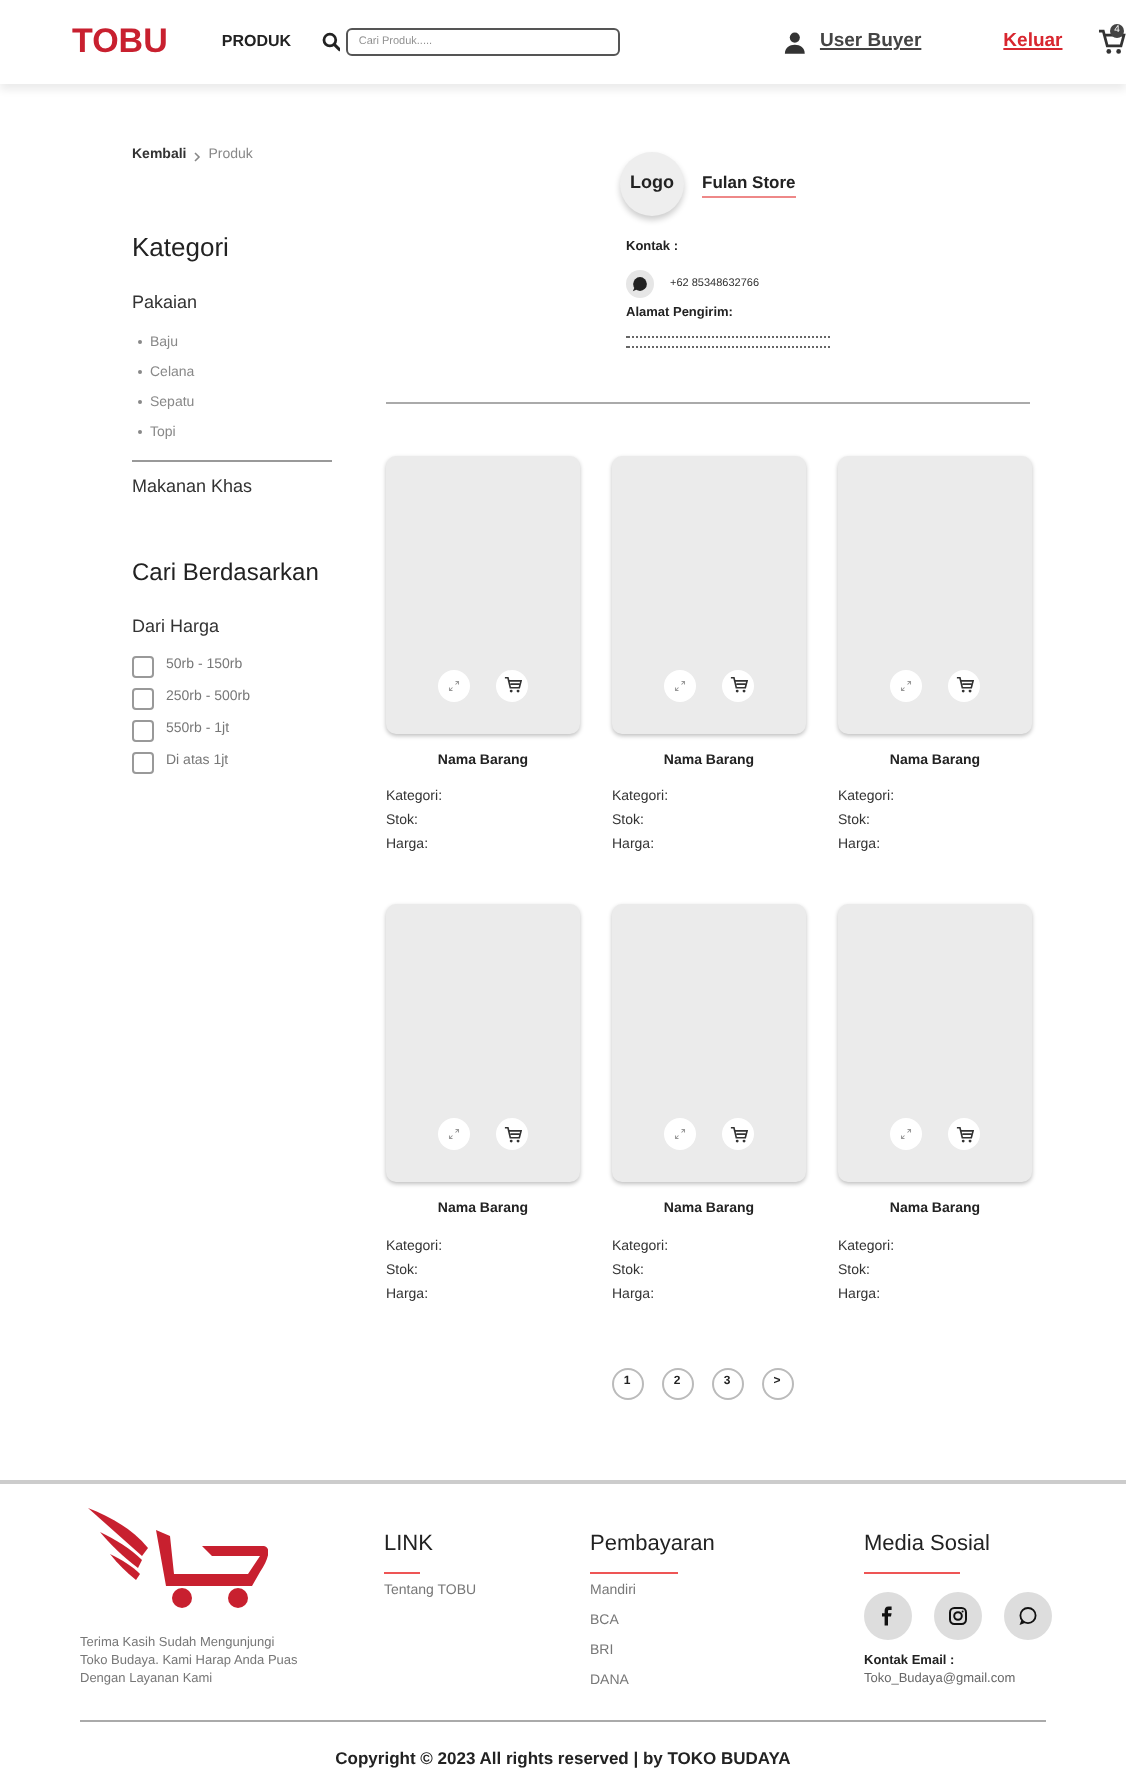  What do you see at coordinates (232, 303) in the screenshot?
I see `category-link: Pakaian` at bounding box center [232, 303].